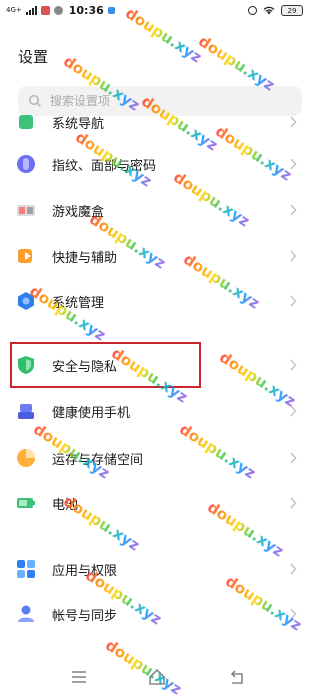 The width and height of the screenshot is (320, 700). Describe the element at coordinates (26, 122) in the screenshot. I see `navigation-icon` at that location.